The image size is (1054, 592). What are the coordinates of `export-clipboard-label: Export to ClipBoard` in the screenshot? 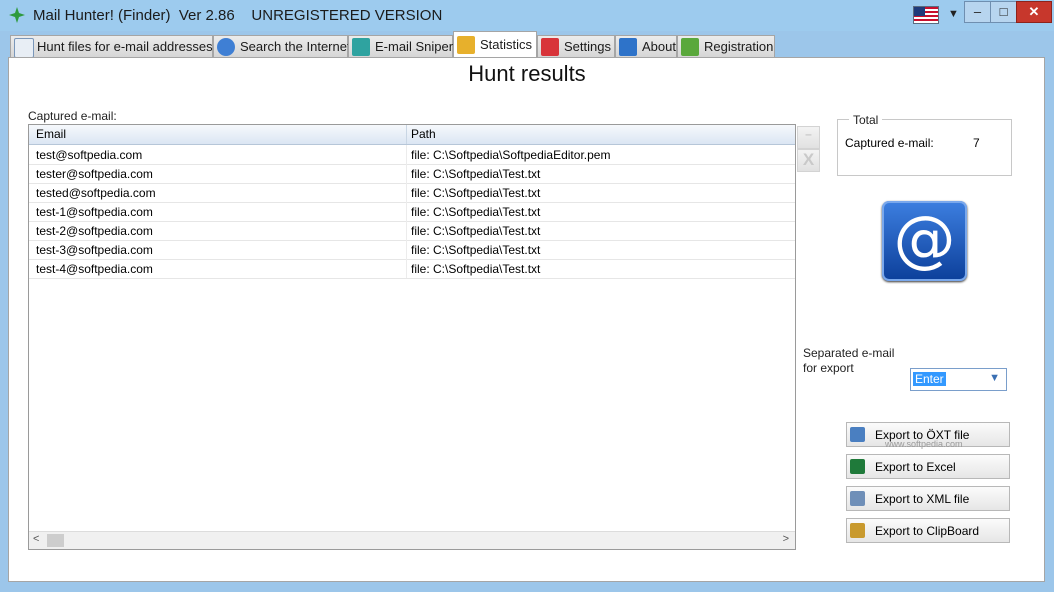 It's located at (927, 531).